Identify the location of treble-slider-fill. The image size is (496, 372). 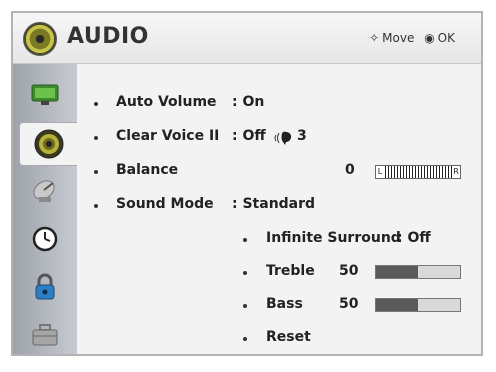
(397, 272).